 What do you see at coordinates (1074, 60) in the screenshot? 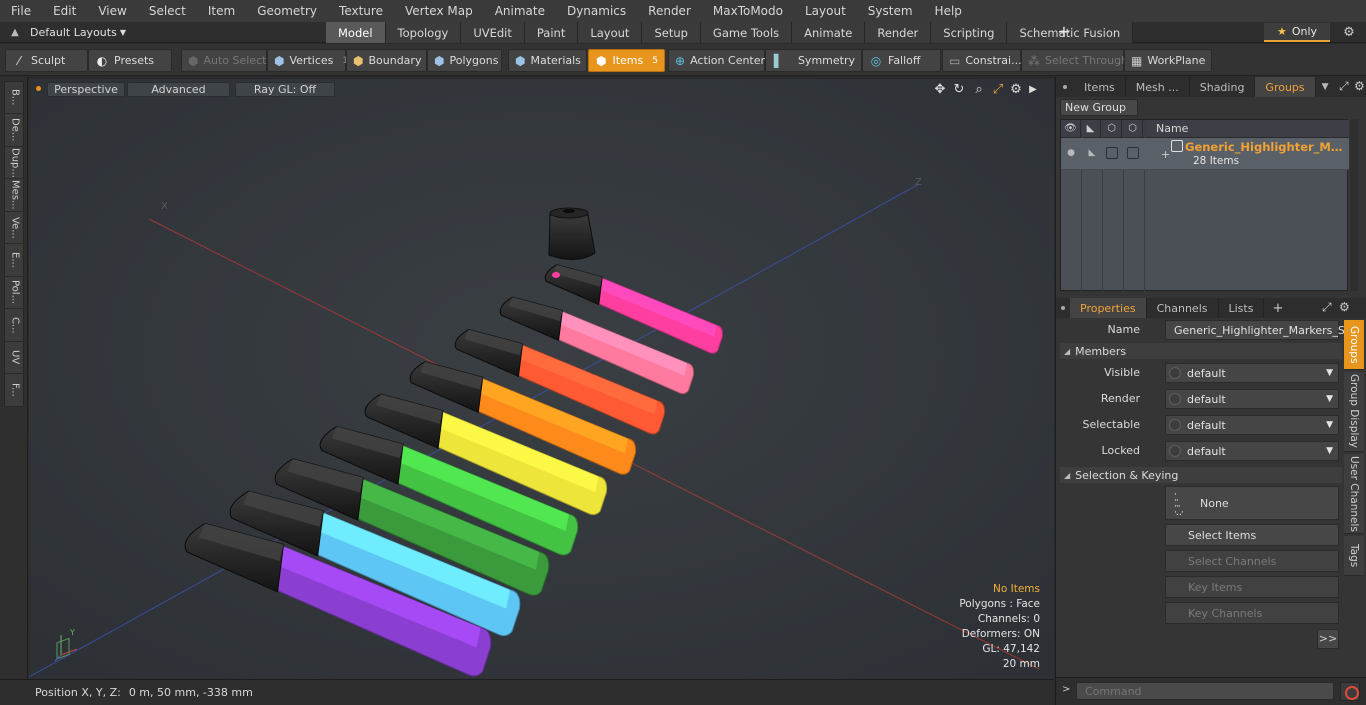
I see `select-through-button: ⁂ Select Through` at bounding box center [1074, 60].